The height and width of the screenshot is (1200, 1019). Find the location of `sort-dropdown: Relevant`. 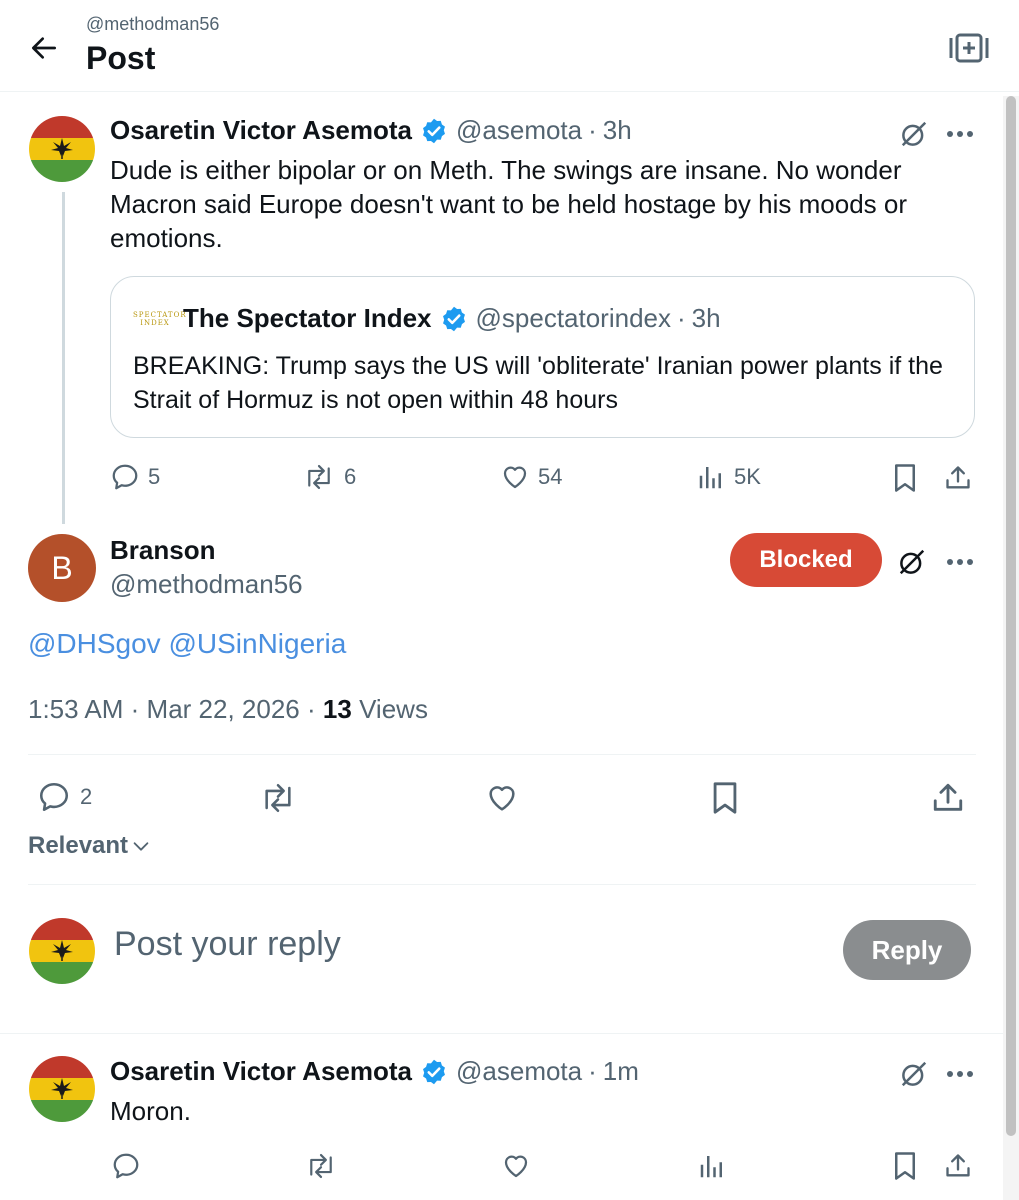

sort-dropdown: Relevant is located at coordinates (90, 846).